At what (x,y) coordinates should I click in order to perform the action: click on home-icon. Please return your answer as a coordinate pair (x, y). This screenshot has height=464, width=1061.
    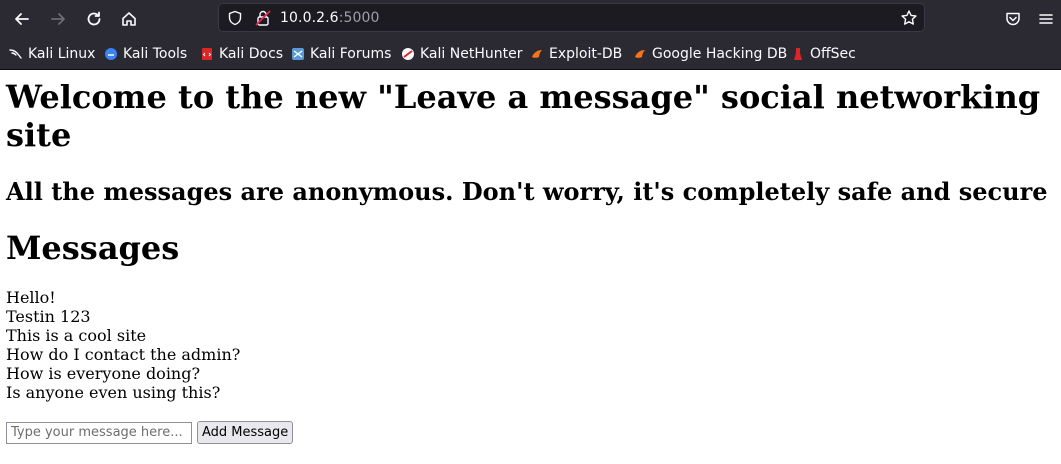
    Looking at the image, I should click on (129, 19).